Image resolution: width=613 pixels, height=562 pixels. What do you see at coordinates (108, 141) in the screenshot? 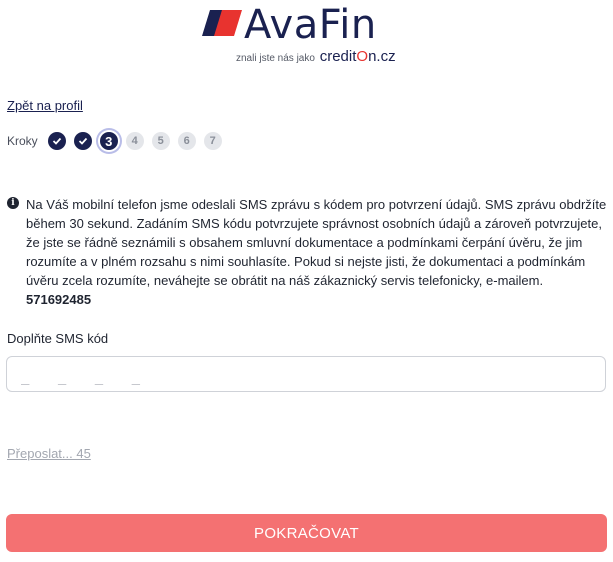
I see `step-3-current: 3` at bounding box center [108, 141].